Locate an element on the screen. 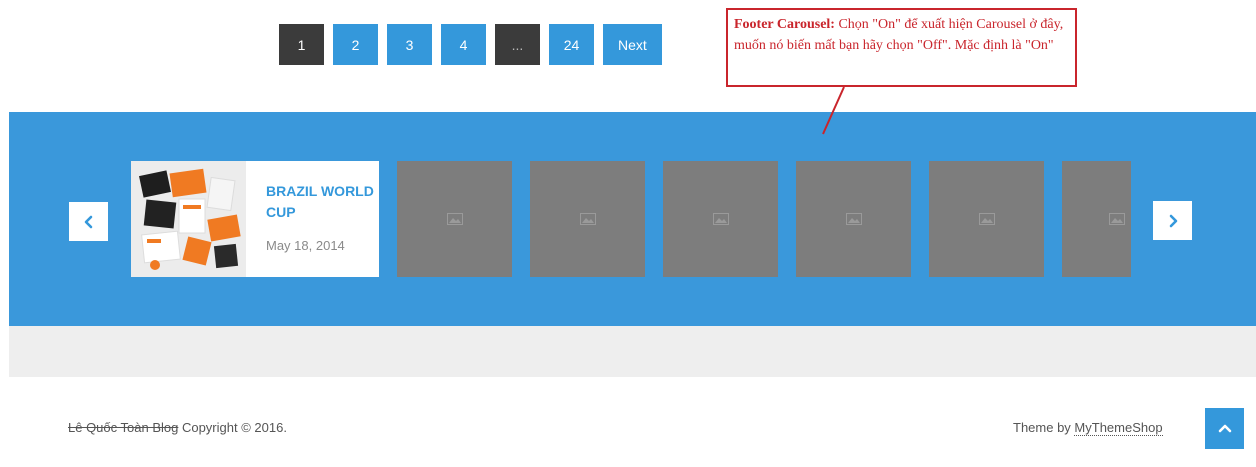 The image size is (1256, 467). carousel-next-button is located at coordinates (1172, 220).